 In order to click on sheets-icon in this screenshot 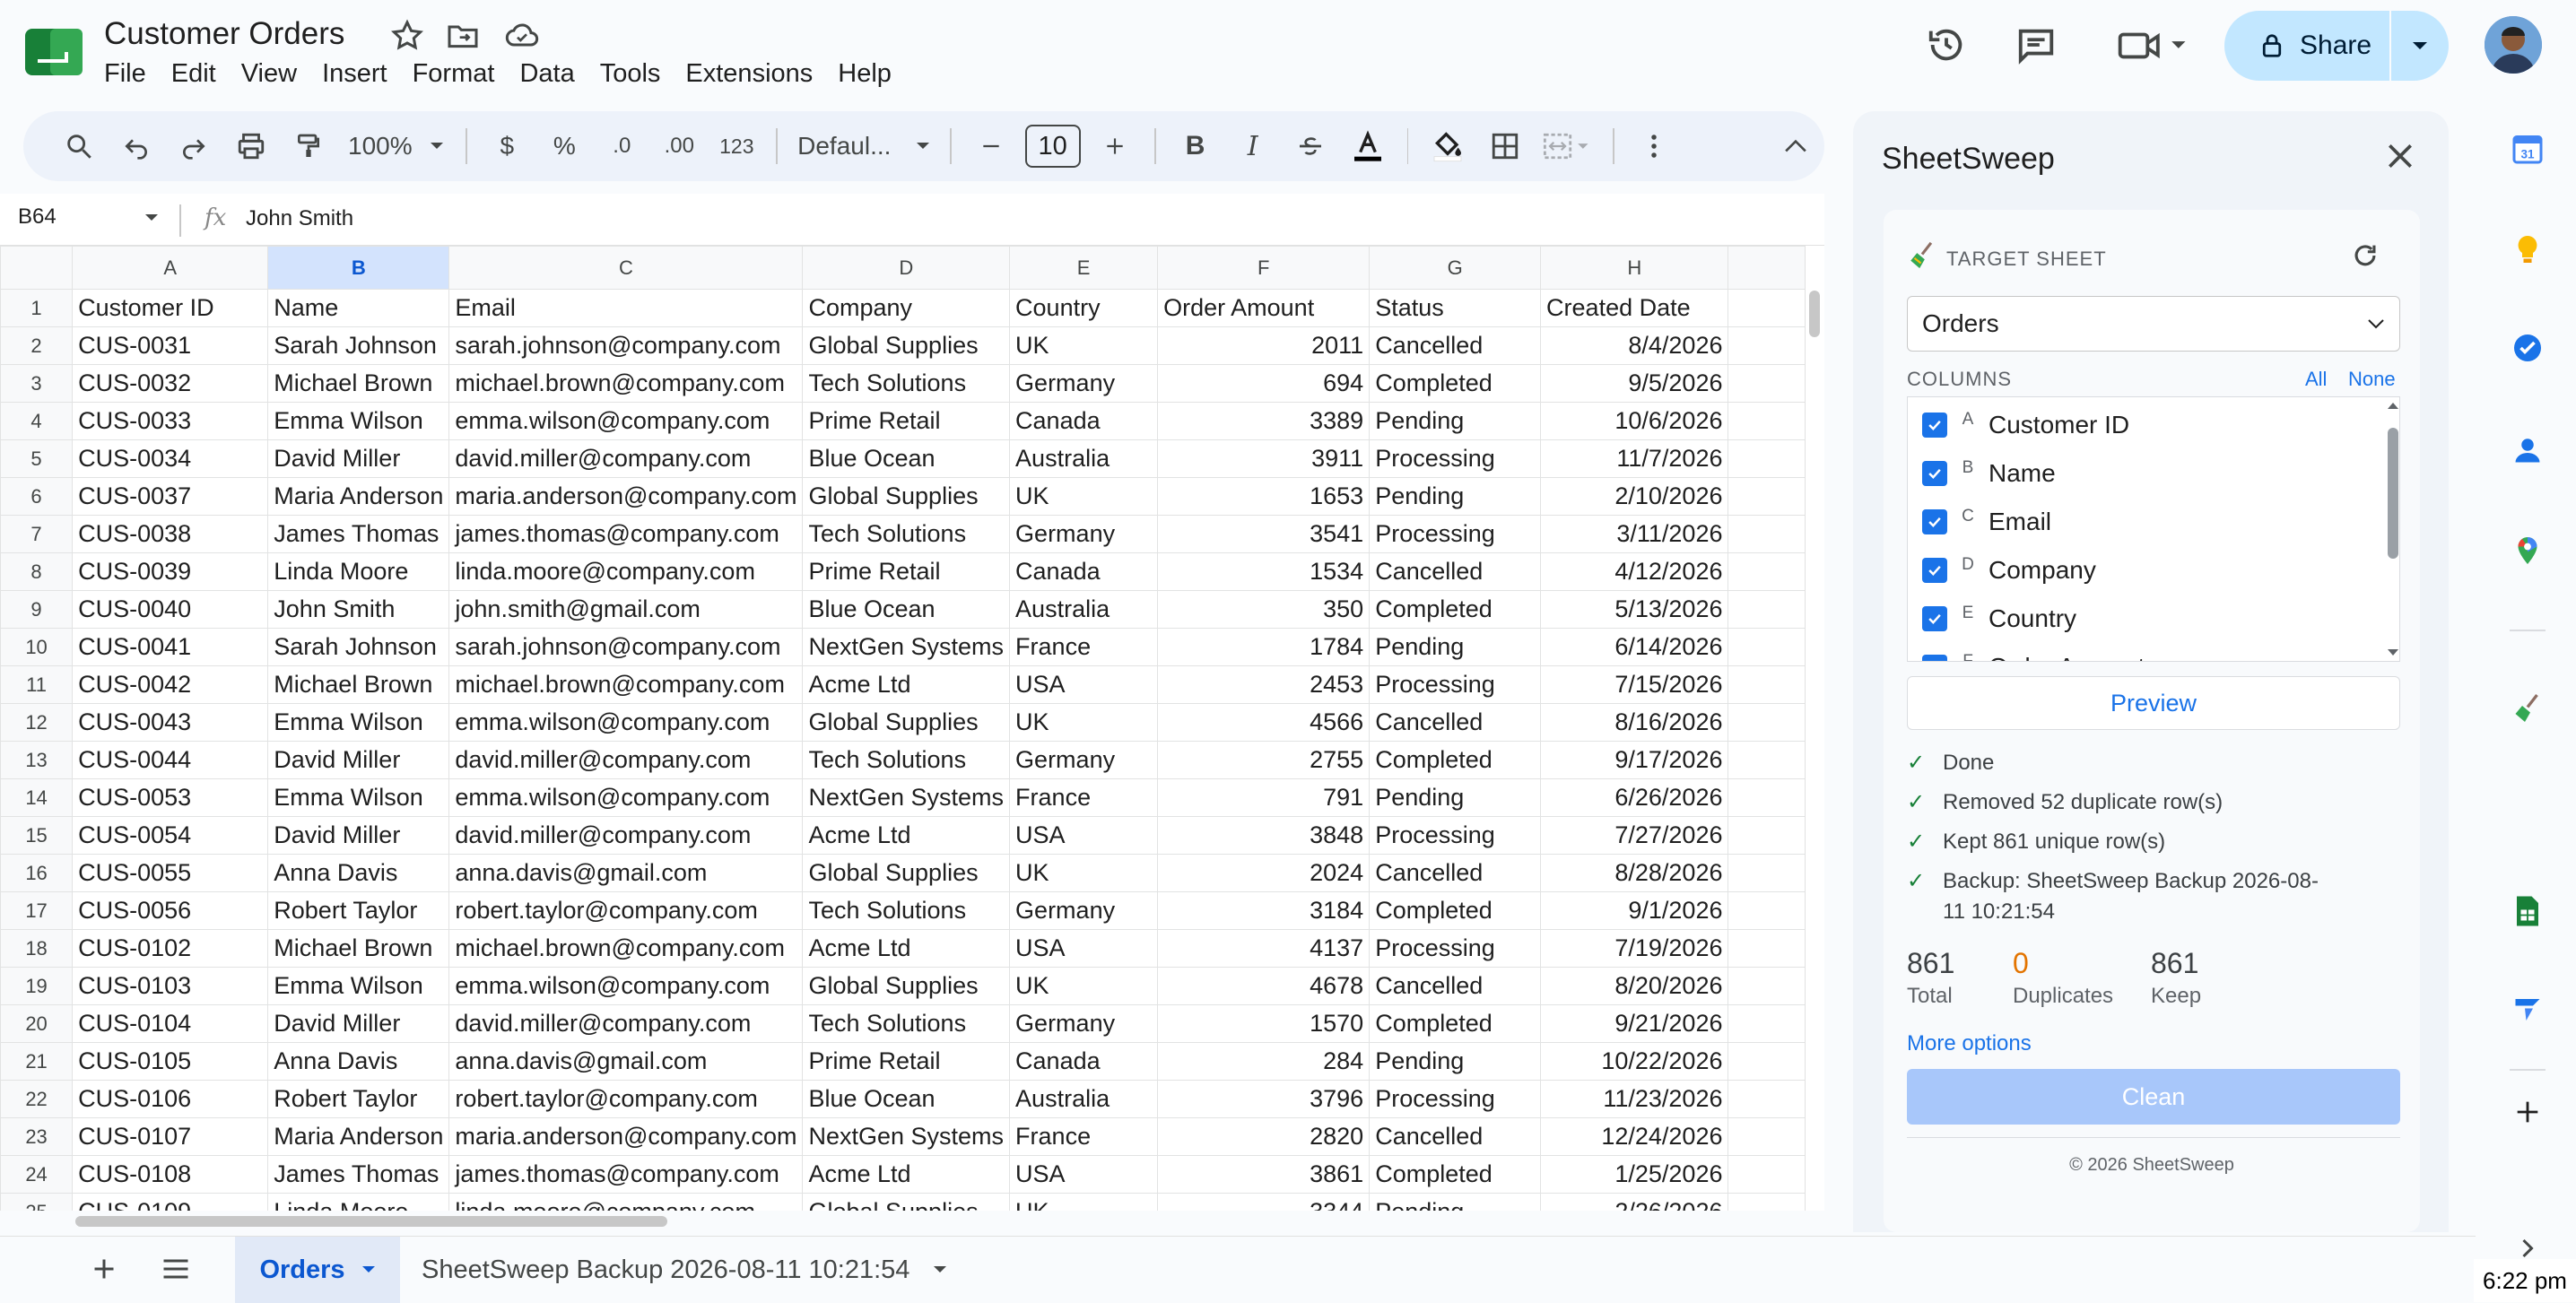, I will do `click(2527, 911)`.